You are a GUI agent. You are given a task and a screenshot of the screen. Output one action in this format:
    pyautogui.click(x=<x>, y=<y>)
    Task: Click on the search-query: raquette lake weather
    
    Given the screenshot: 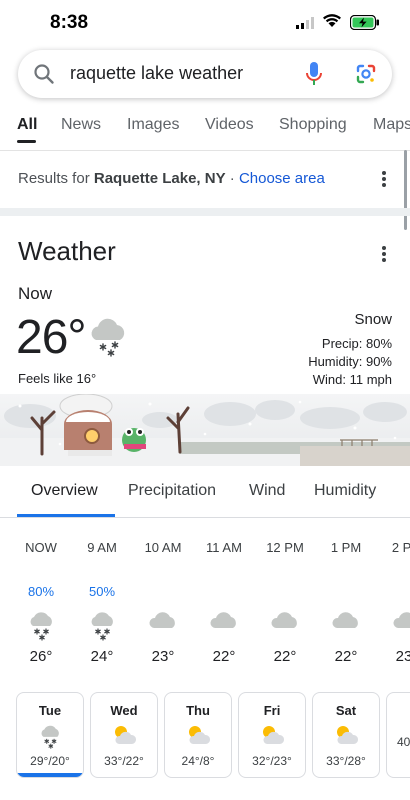 What is the action you would take?
    pyautogui.click(x=156, y=73)
    